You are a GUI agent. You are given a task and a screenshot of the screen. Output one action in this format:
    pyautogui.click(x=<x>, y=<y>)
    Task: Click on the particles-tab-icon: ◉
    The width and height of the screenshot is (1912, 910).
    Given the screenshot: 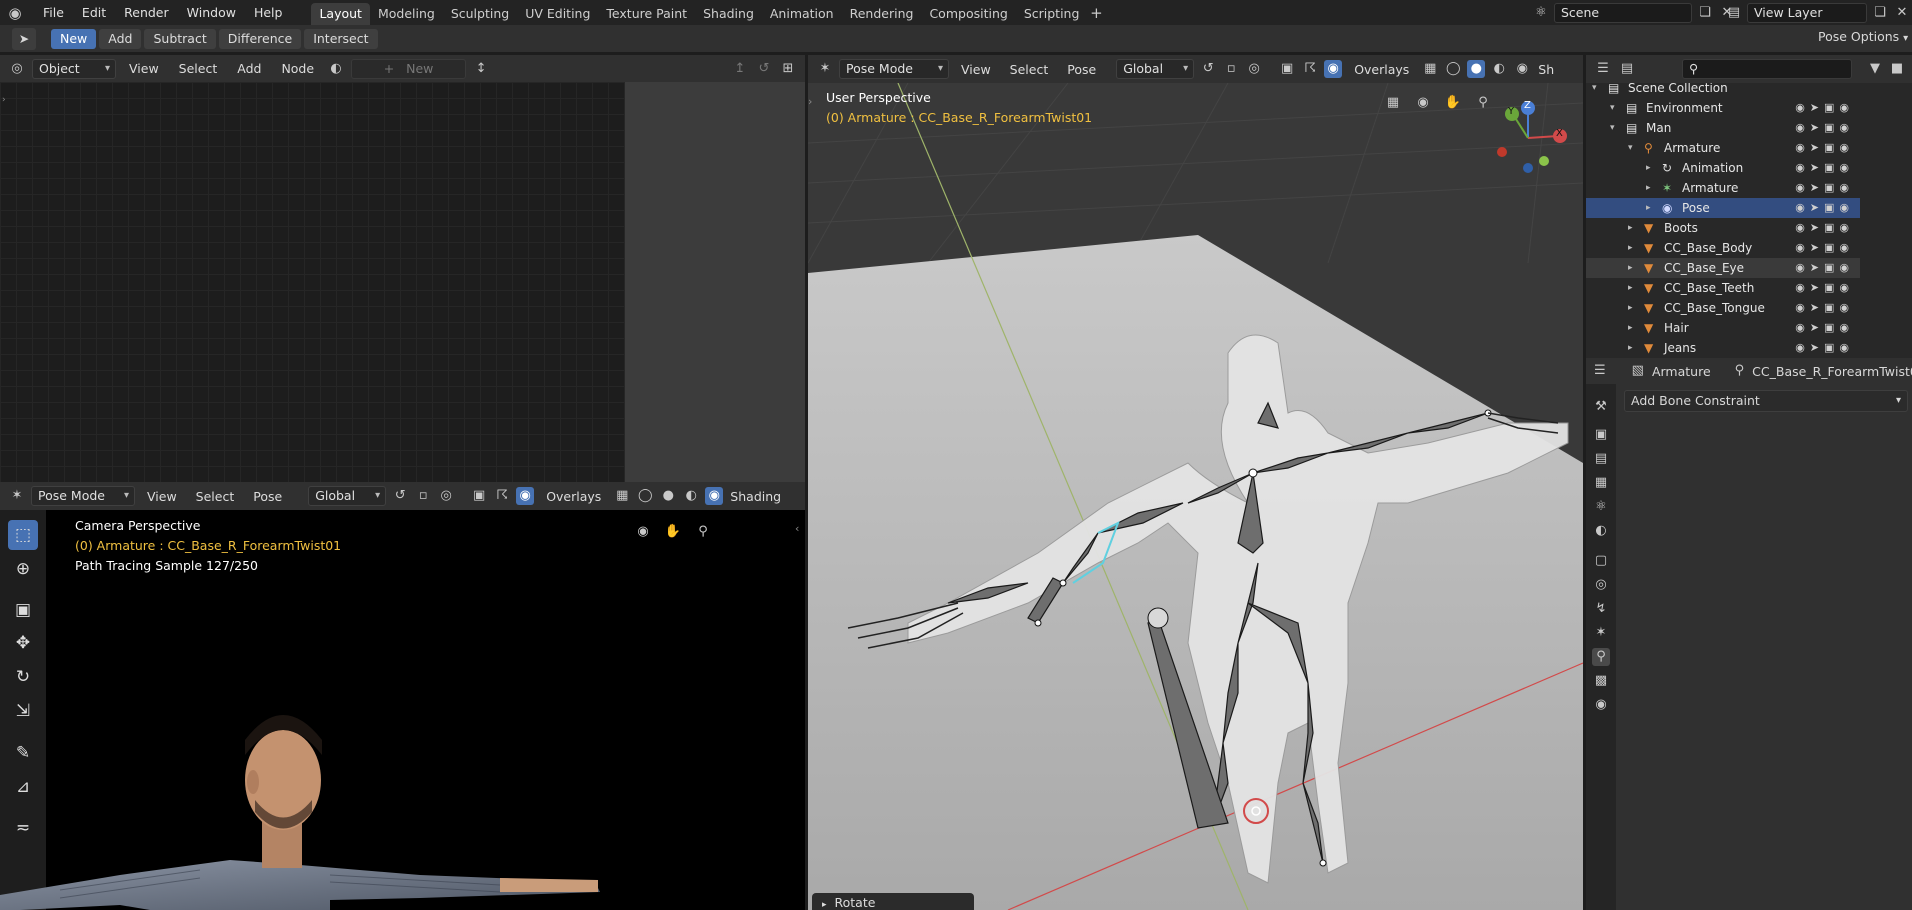 What is the action you would take?
    pyautogui.click(x=1601, y=705)
    